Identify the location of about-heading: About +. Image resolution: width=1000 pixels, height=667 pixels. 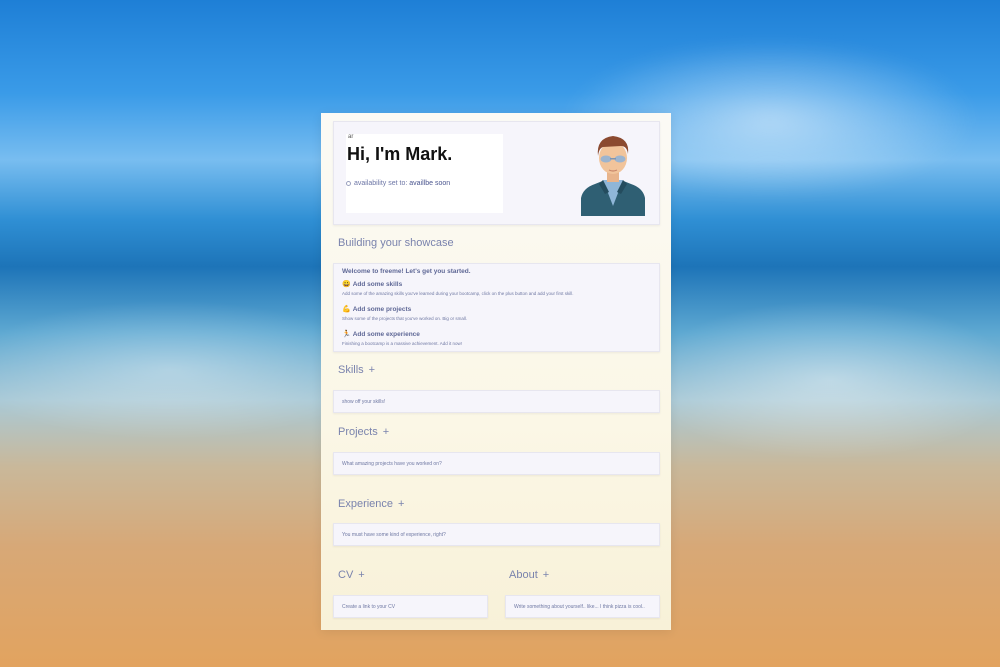
(529, 575).